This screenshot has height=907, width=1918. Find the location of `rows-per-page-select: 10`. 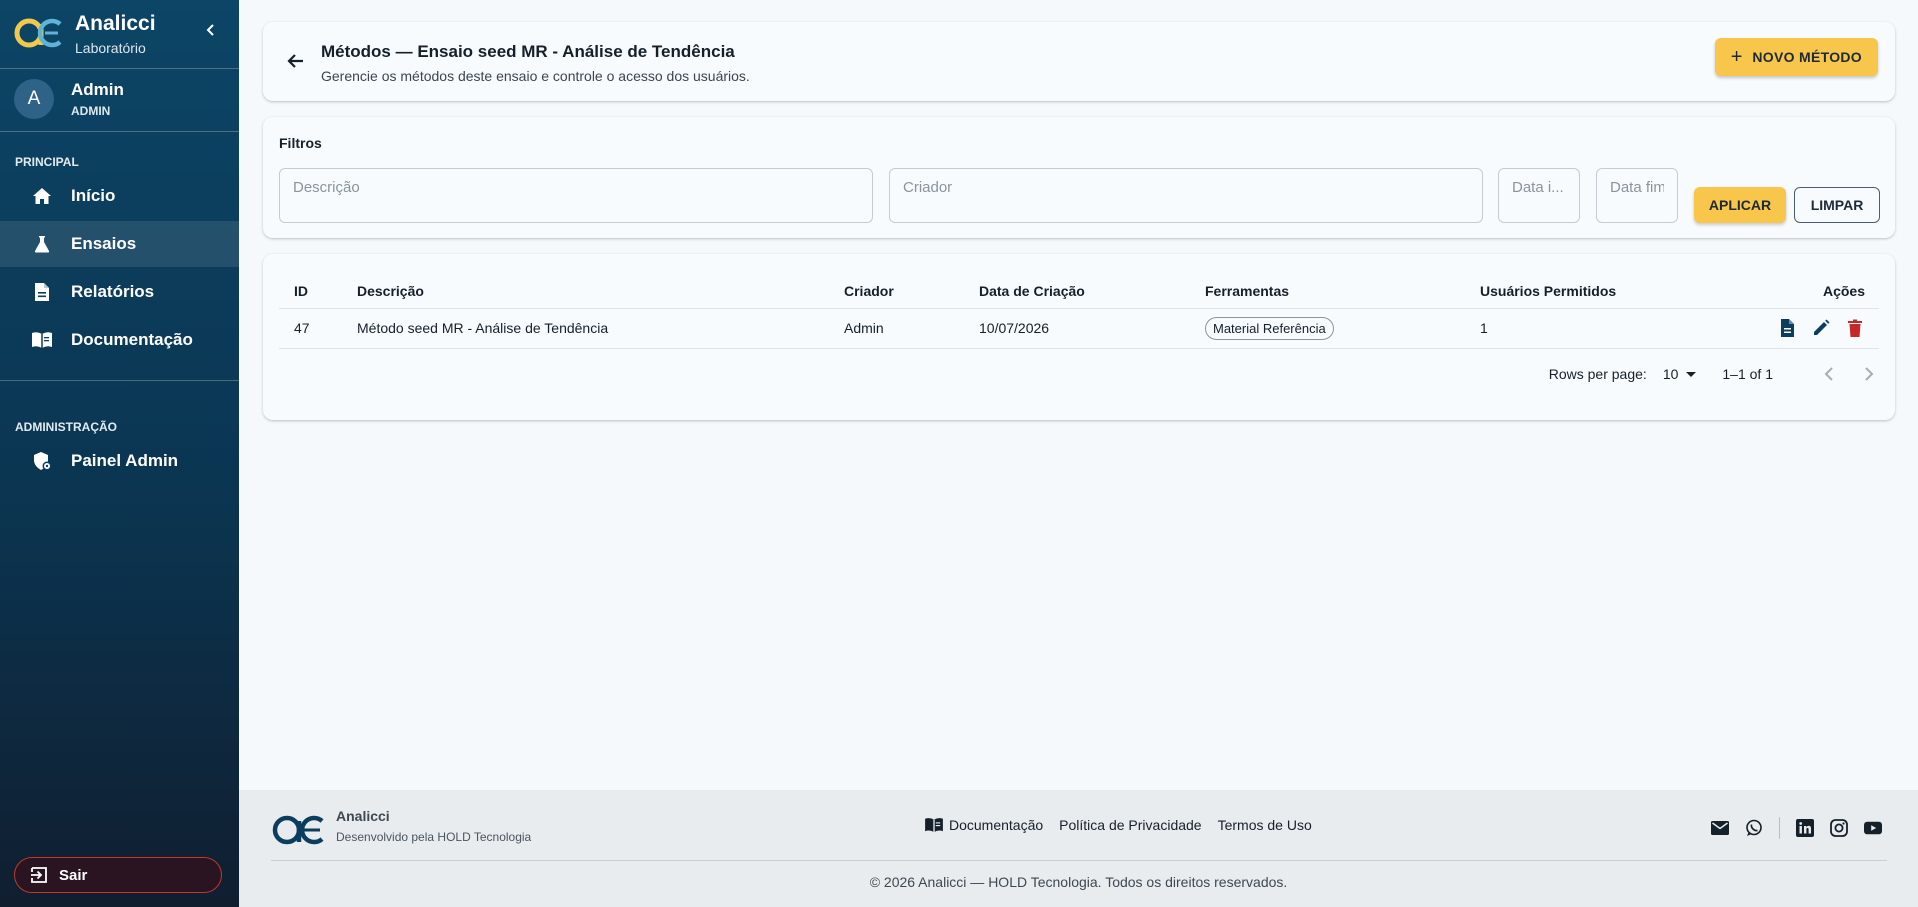

rows-per-page-select: 10 is located at coordinates (1680, 374).